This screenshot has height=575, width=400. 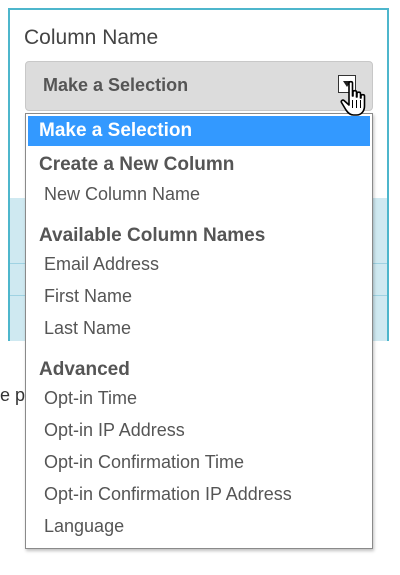 I want to click on hand-cursor-icon, so click(x=353, y=98).